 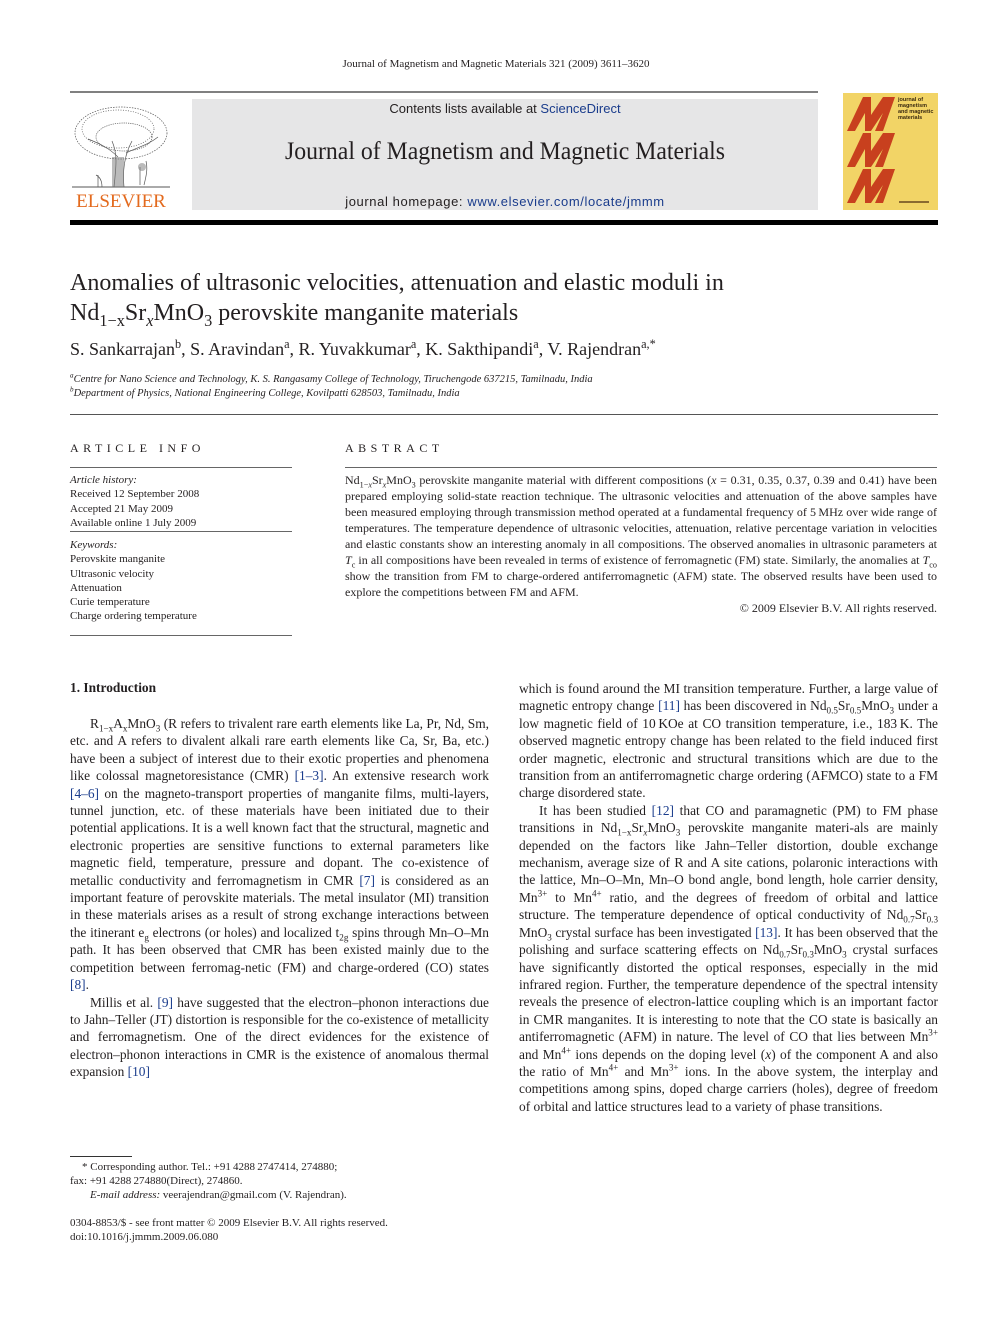 What do you see at coordinates (125, 348) in the screenshot?
I see `author: S. Sankarrajanb` at bounding box center [125, 348].